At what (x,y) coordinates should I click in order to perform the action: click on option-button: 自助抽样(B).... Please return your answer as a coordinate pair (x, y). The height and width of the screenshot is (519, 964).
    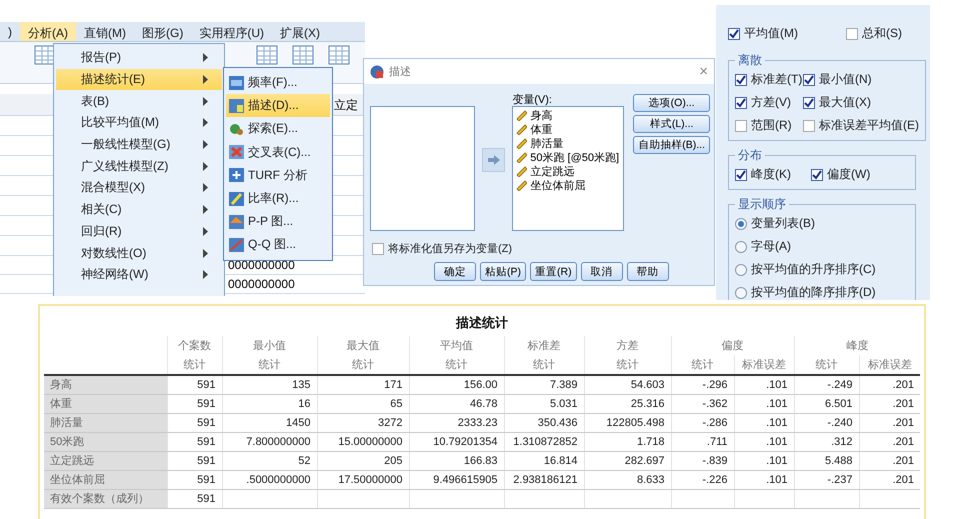
    Looking at the image, I should click on (671, 145).